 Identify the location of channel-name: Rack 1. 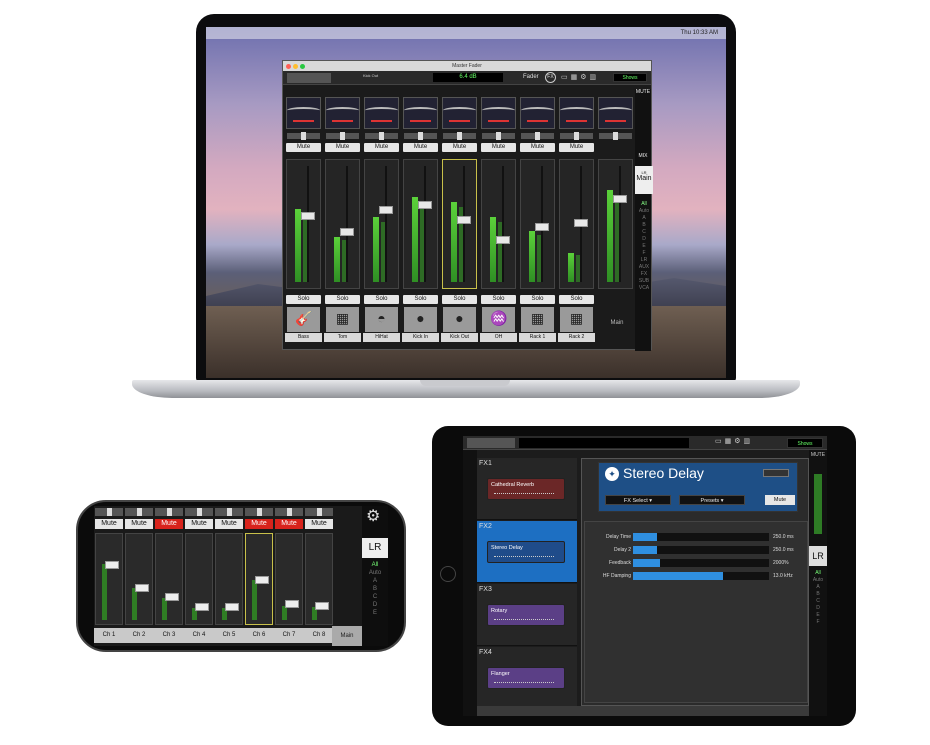
(537, 337).